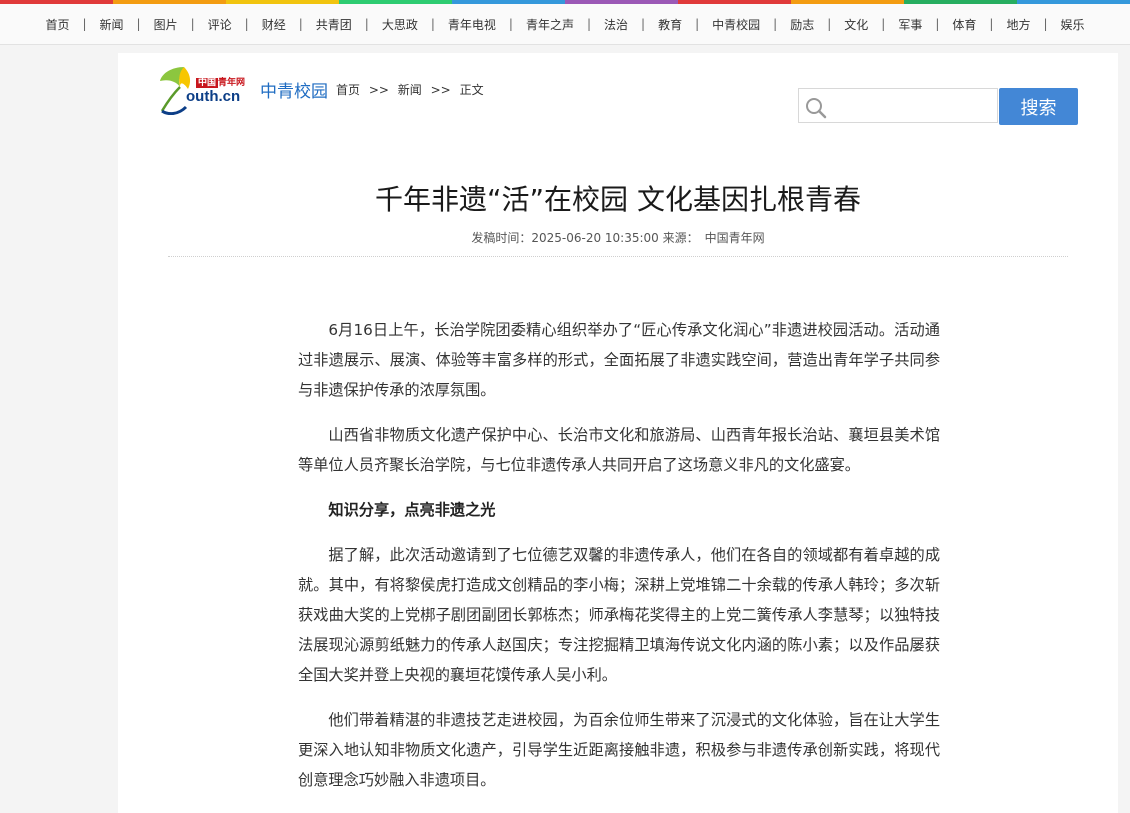 The height and width of the screenshot is (813, 1130). What do you see at coordinates (334, 24) in the screenshot?
I see `nav-item: 共青团` at bounding box center [334, 24].